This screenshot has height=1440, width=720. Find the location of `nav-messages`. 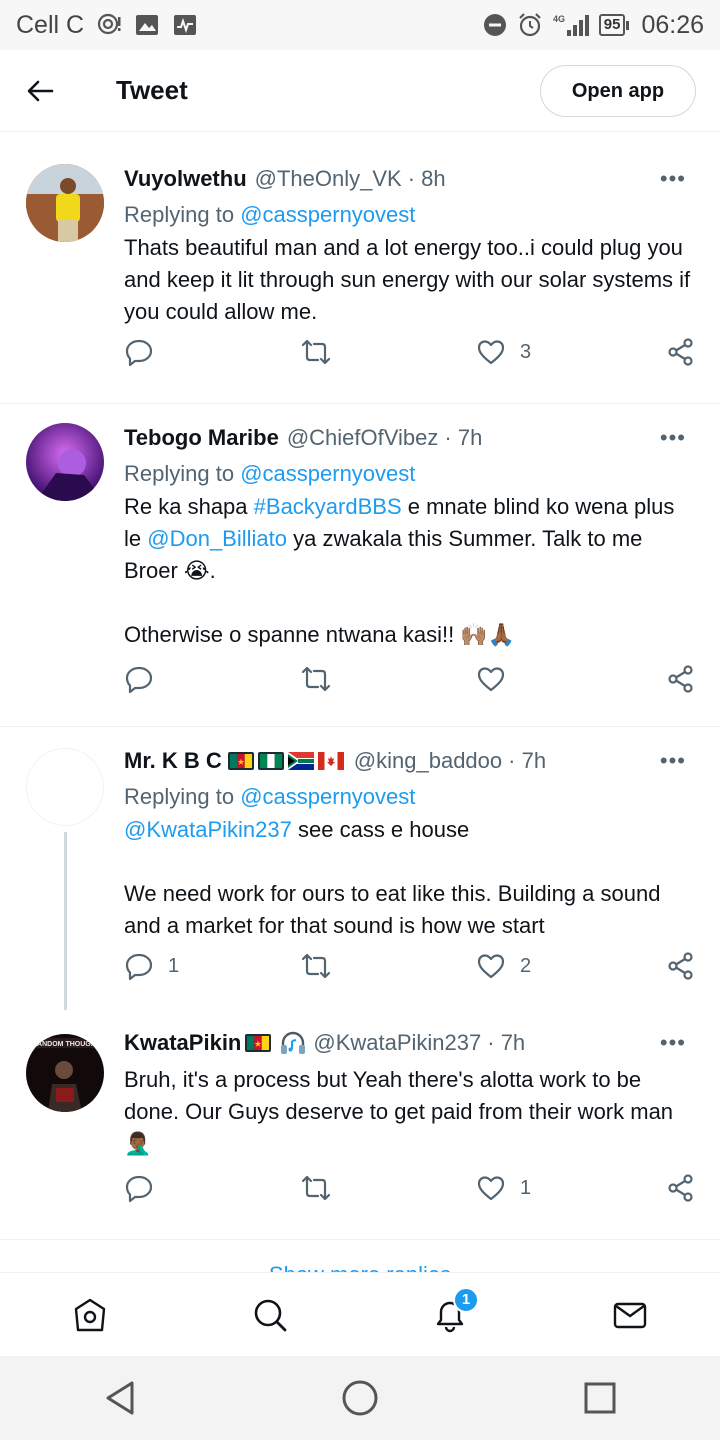

nav-messages is located at coordinates (630, 1315).